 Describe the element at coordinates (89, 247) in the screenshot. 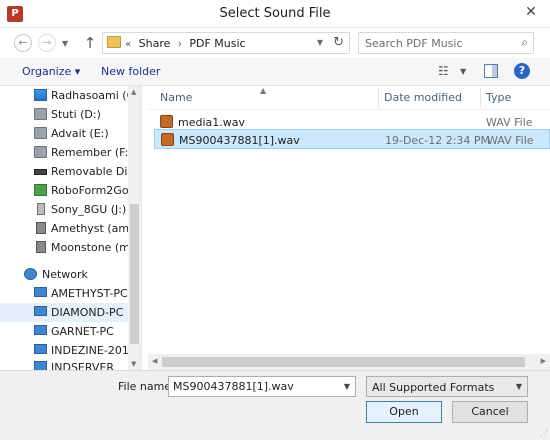

I see `nav-item-label: Moonstone (moo` at that location.